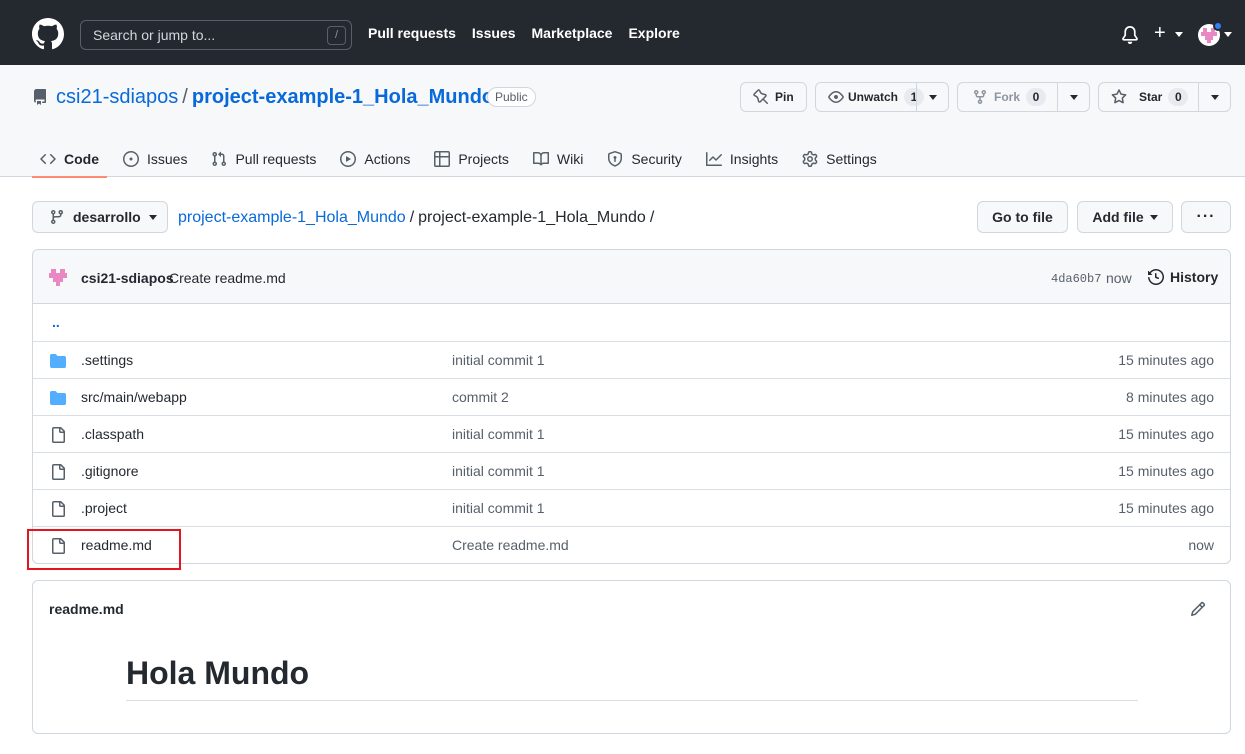  Describe the element at coordinates (1022, 217) in the screenshot. I see `go-to-file-button: Go to file` at that location.